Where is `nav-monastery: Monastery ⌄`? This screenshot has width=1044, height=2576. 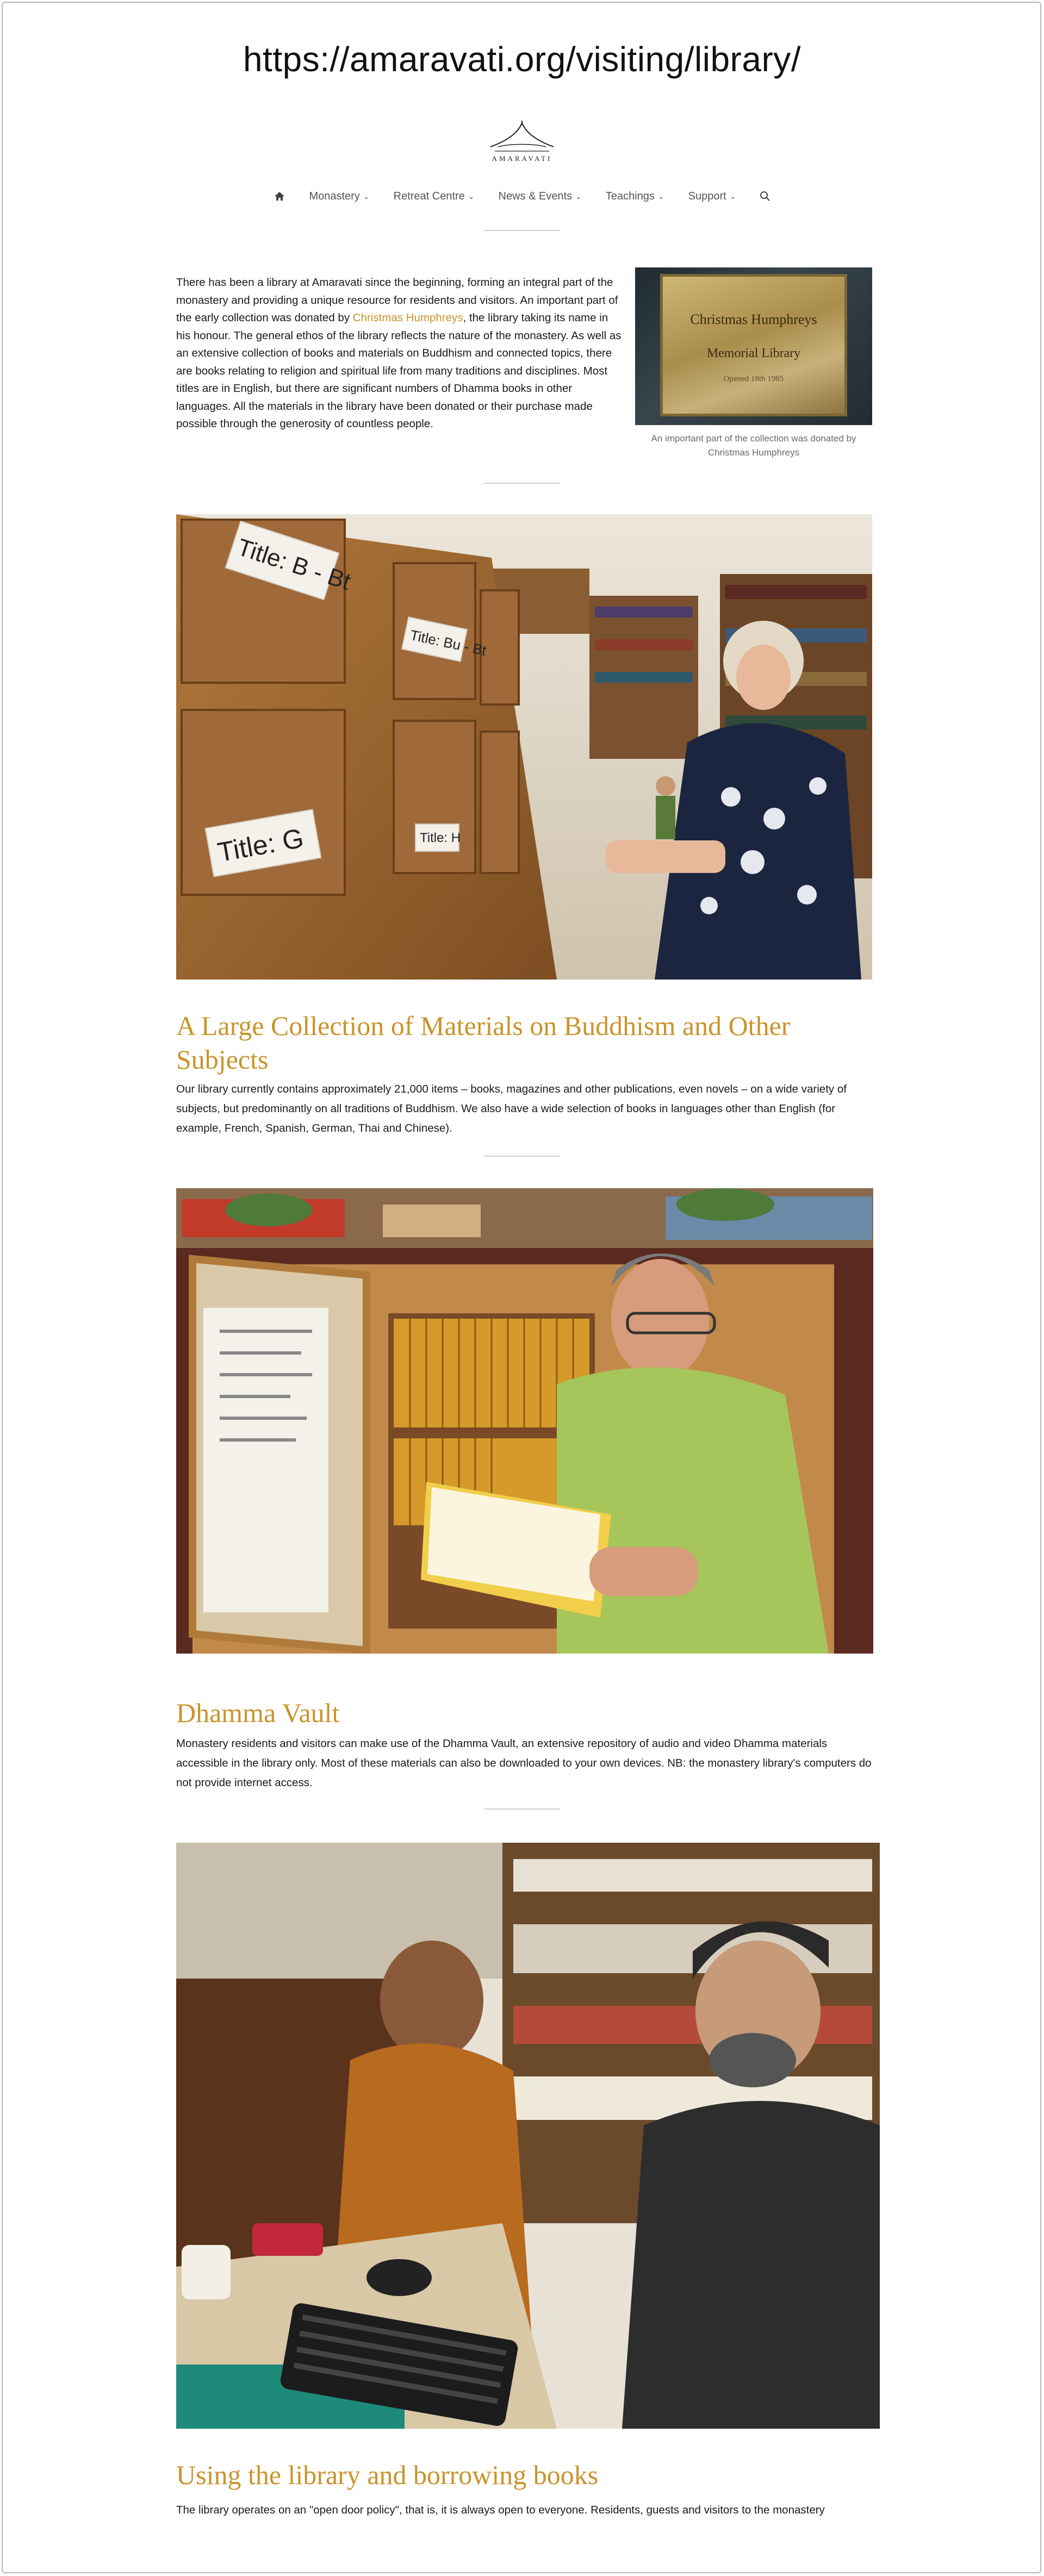
nav-monastery: Monastery ⌄ is located at coordinates (339, 197).